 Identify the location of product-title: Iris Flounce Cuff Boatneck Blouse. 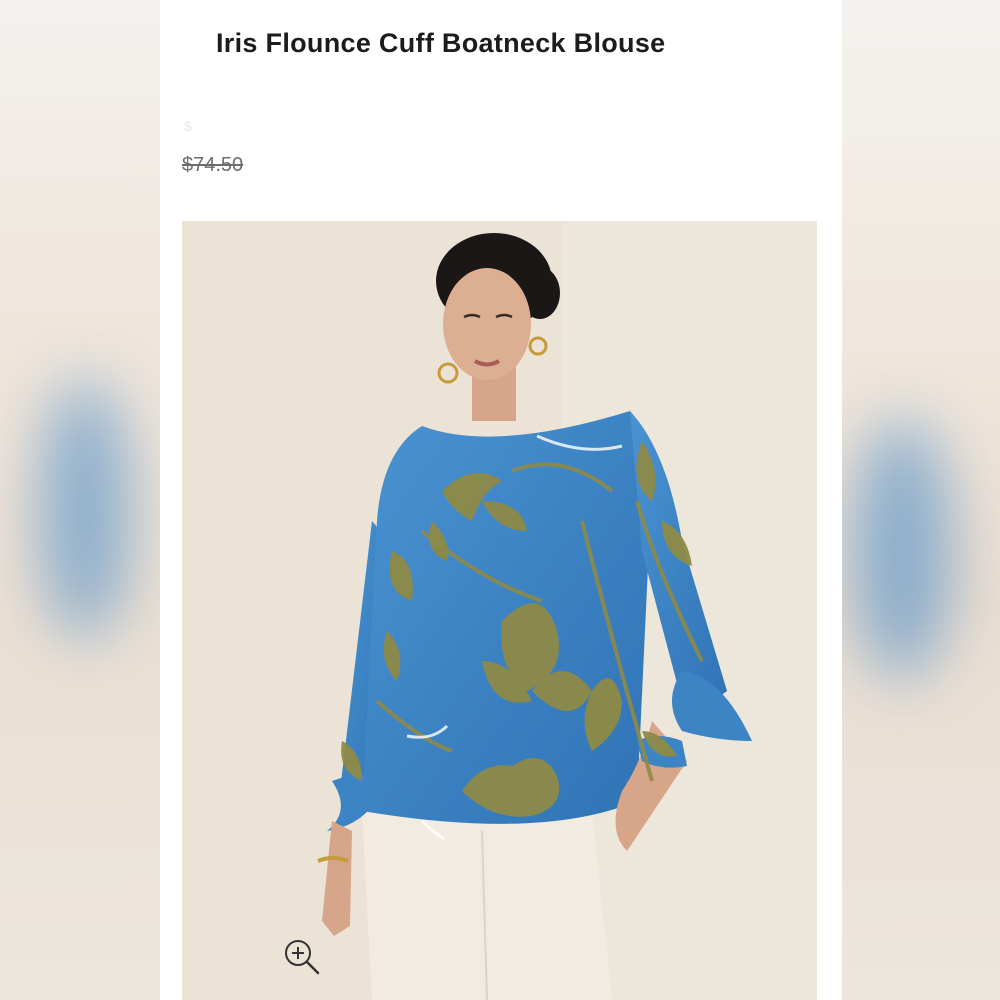
(441, 43).